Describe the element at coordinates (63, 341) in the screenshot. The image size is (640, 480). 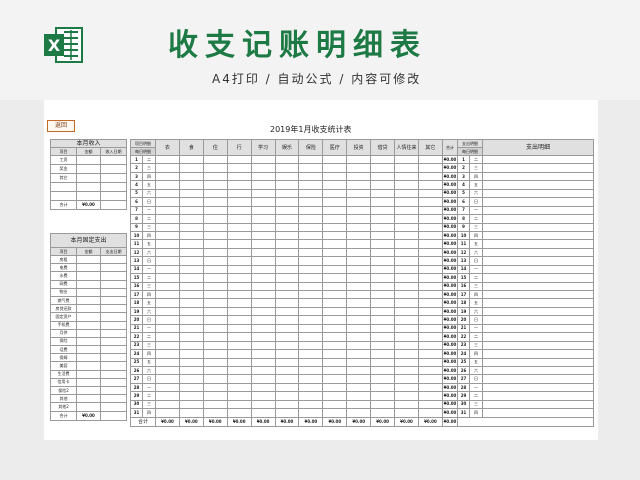
I see `fixed-item-cell: 保险` at that location.